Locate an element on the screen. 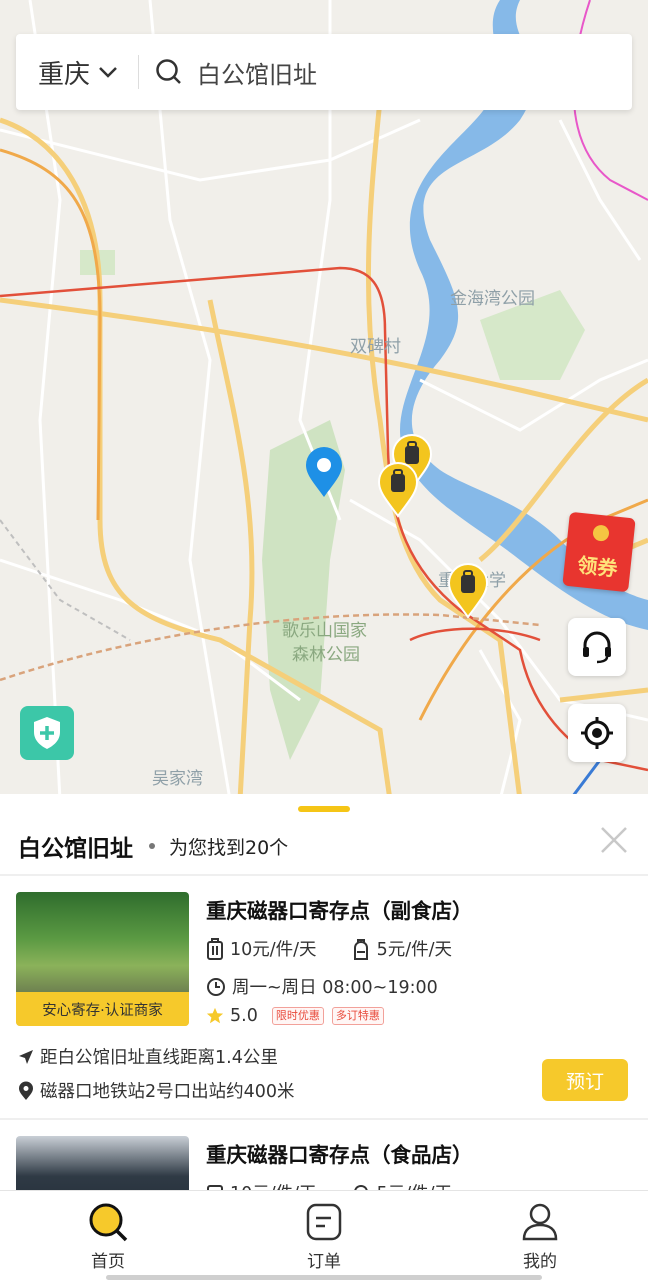 This screenshot has height=1281, width=648. city-name: 重庆 is located at coordinates (64, 74).